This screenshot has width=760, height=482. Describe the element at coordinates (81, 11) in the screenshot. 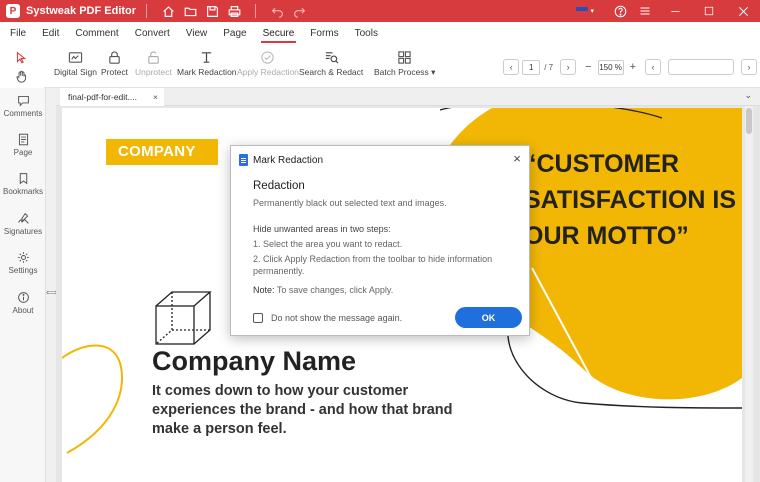

I see `app-title: Systweak PDF Editor` at that location.